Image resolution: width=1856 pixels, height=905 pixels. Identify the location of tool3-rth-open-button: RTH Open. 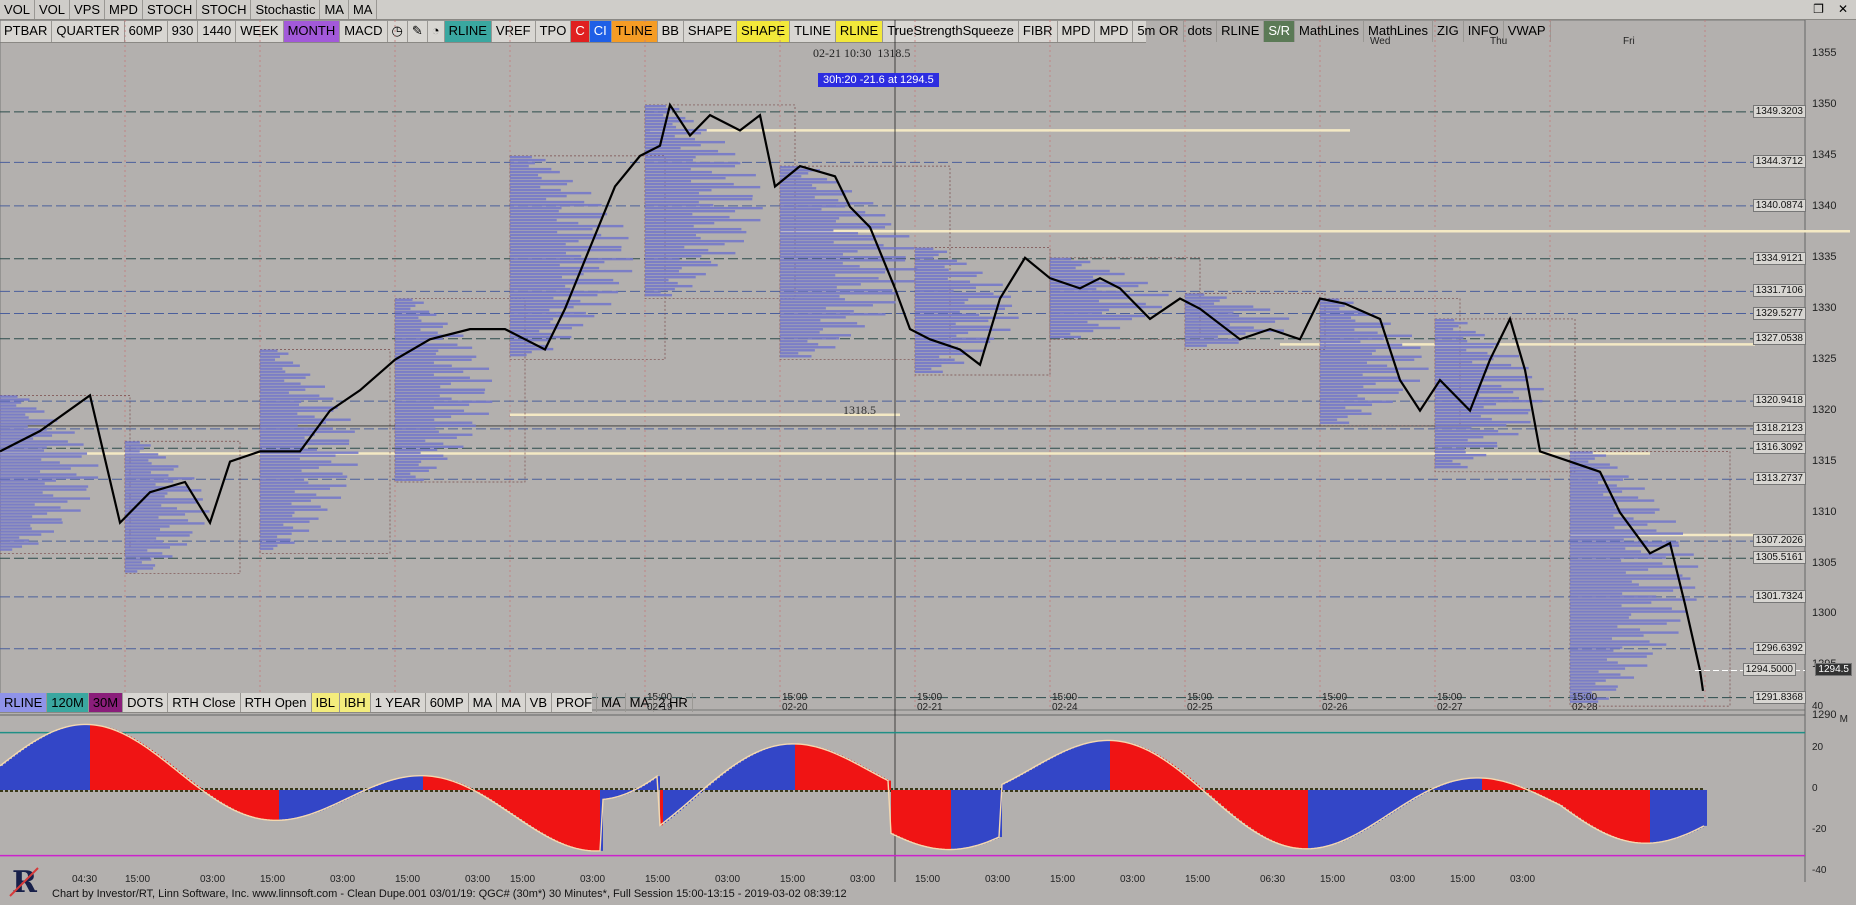
(276, 702).